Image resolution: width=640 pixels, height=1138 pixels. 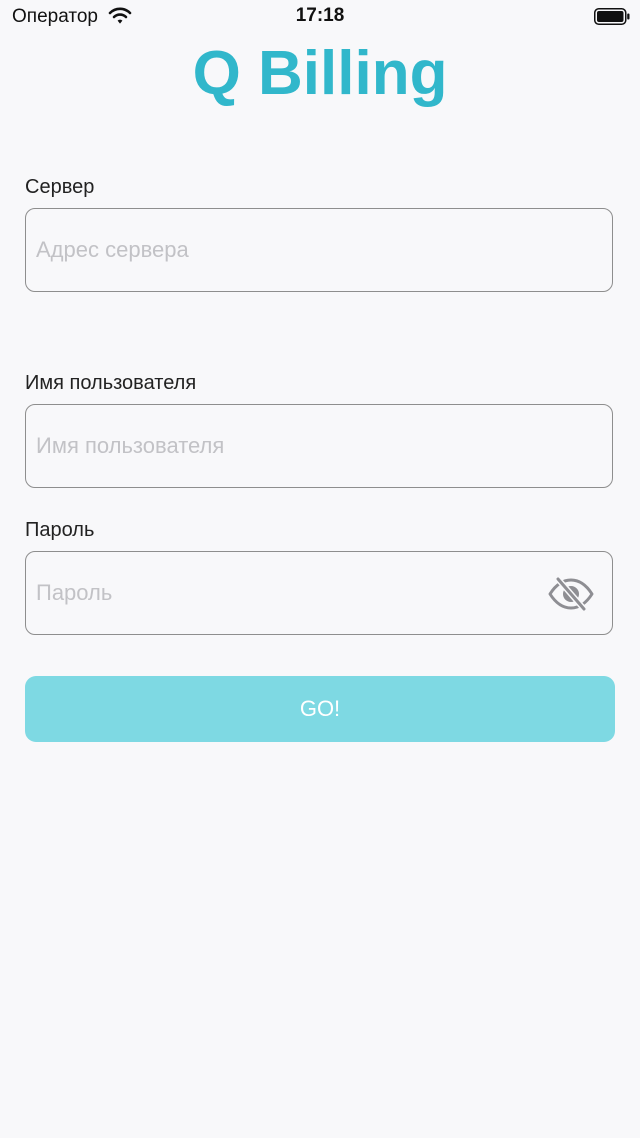 What do you see at coordinates (320, 73) in the screenshot?
I see `app-title: Q Billing` at bounding box center [320, 73].